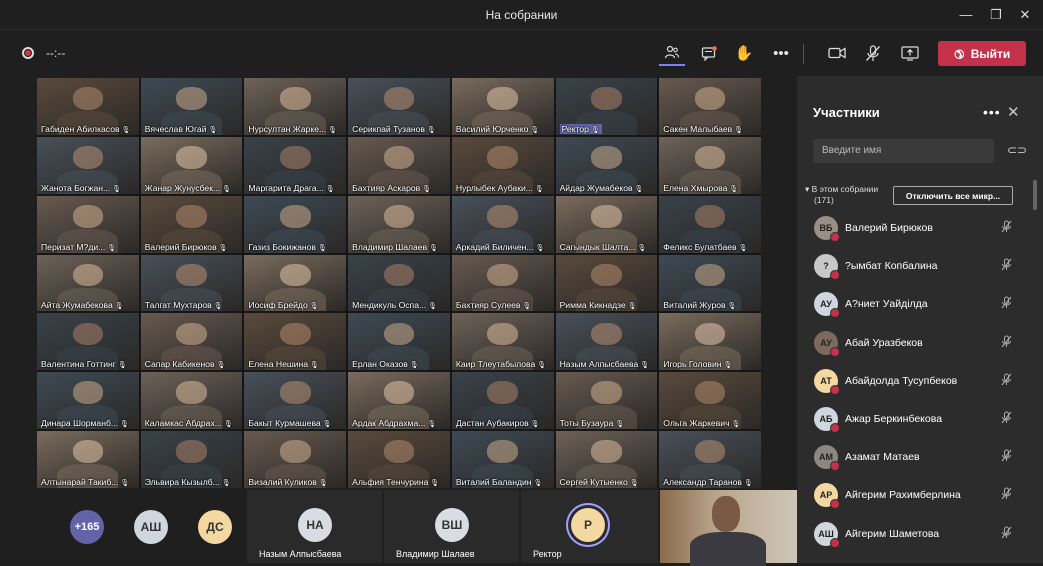 This screenshot has height=566, width=1043. Describe the element at coordinates (451, 526) in the screenshot. I see `participant-tile: ВШ Владимир Шалаев` at that location.